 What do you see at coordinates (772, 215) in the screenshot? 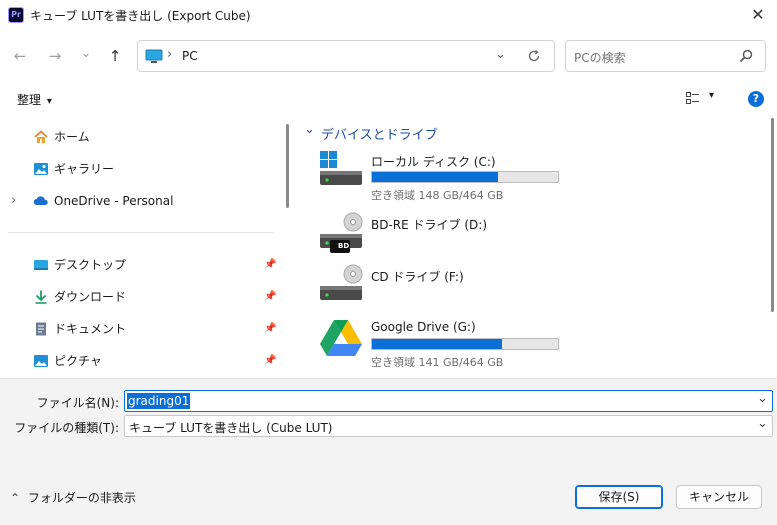
I see `content-scrollbar` at bounding box center [772, 215].